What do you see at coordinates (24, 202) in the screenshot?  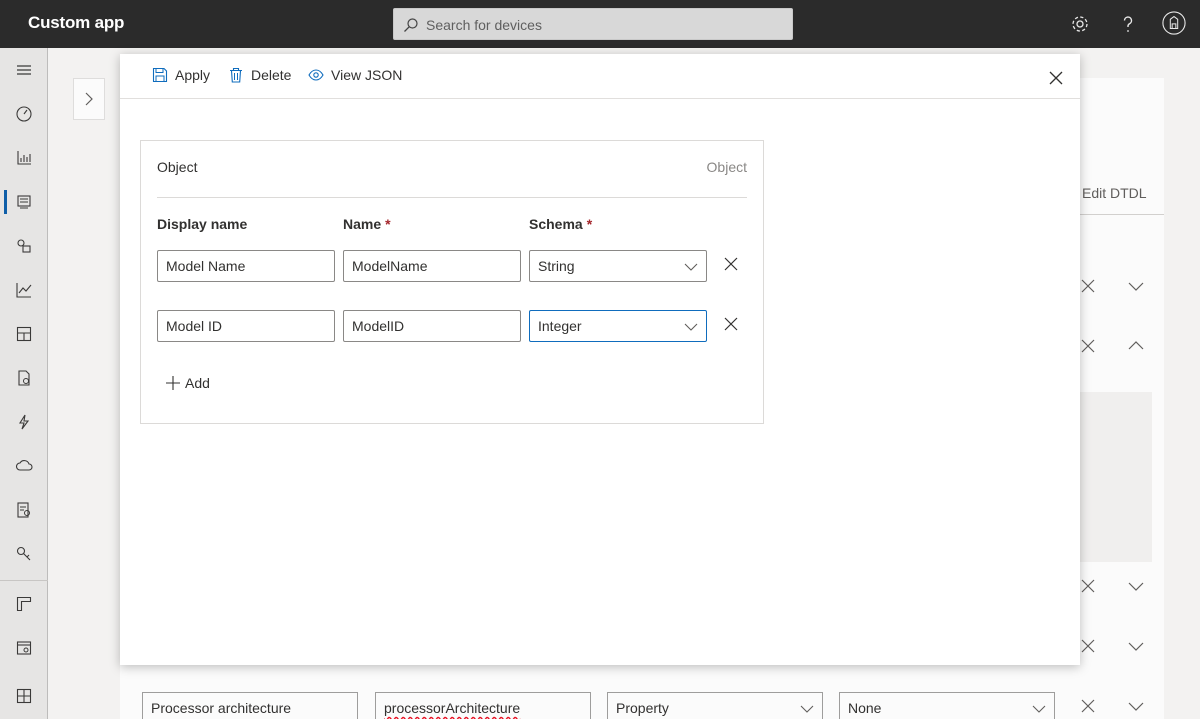 I see `device-templates-icon` at bounding box center [24, 202].